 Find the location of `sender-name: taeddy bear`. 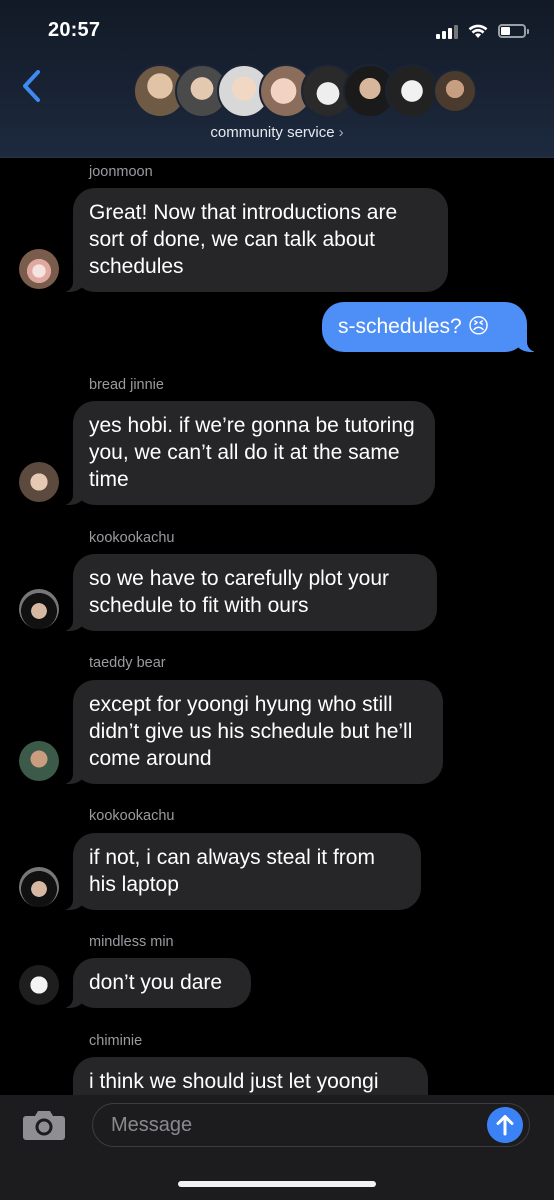

sender-name: taeddy bear is located at coordinates (127, 663).